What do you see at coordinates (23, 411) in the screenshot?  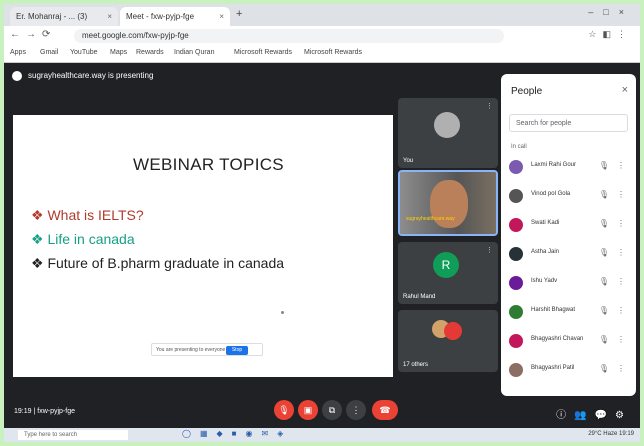 I see `meeting-time: 19:19` at bounding box center [23, 411].